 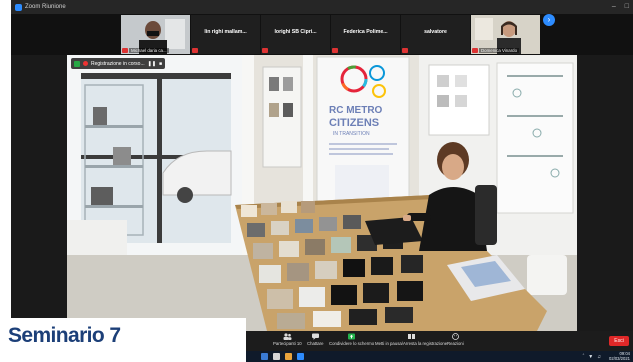 What do you see at coordinates (499, 50) in the screenshot?
I see `participant-name: Domenica Vinardo` at bounding box center [499, 50].